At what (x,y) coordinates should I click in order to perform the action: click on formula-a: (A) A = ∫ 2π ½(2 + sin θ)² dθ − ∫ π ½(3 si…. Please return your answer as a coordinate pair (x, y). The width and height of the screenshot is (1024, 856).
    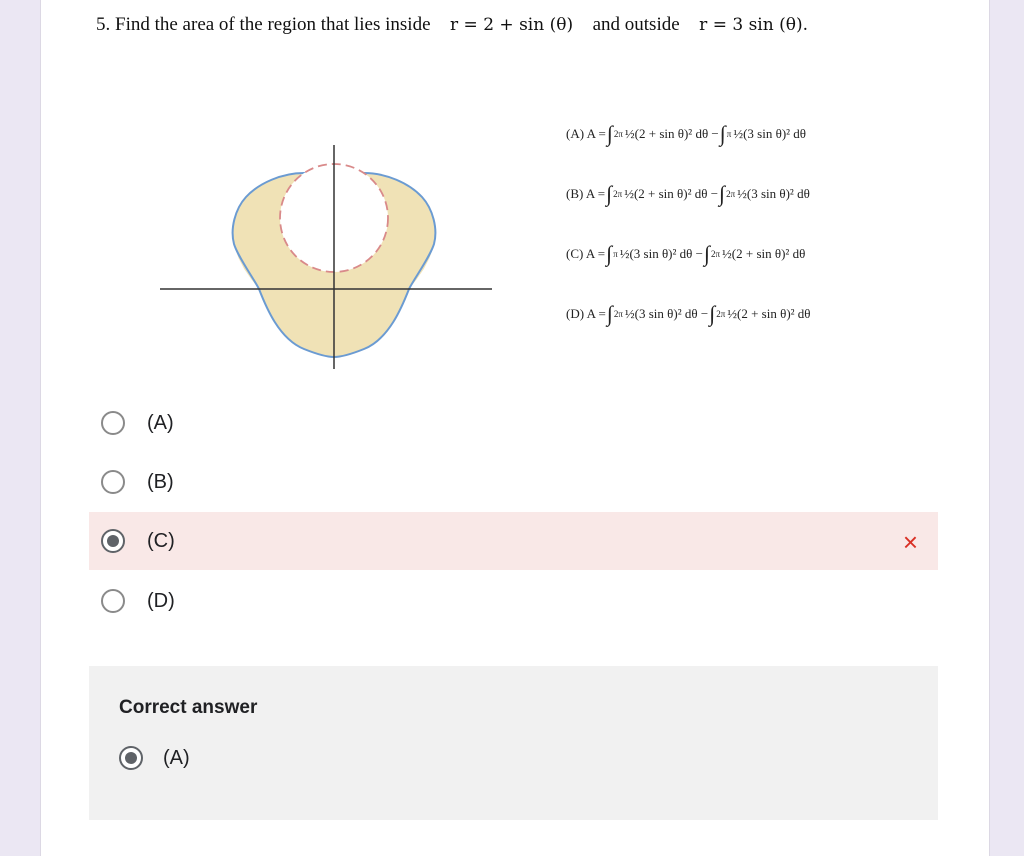
    Looking at the image, I should click on (746, 134).